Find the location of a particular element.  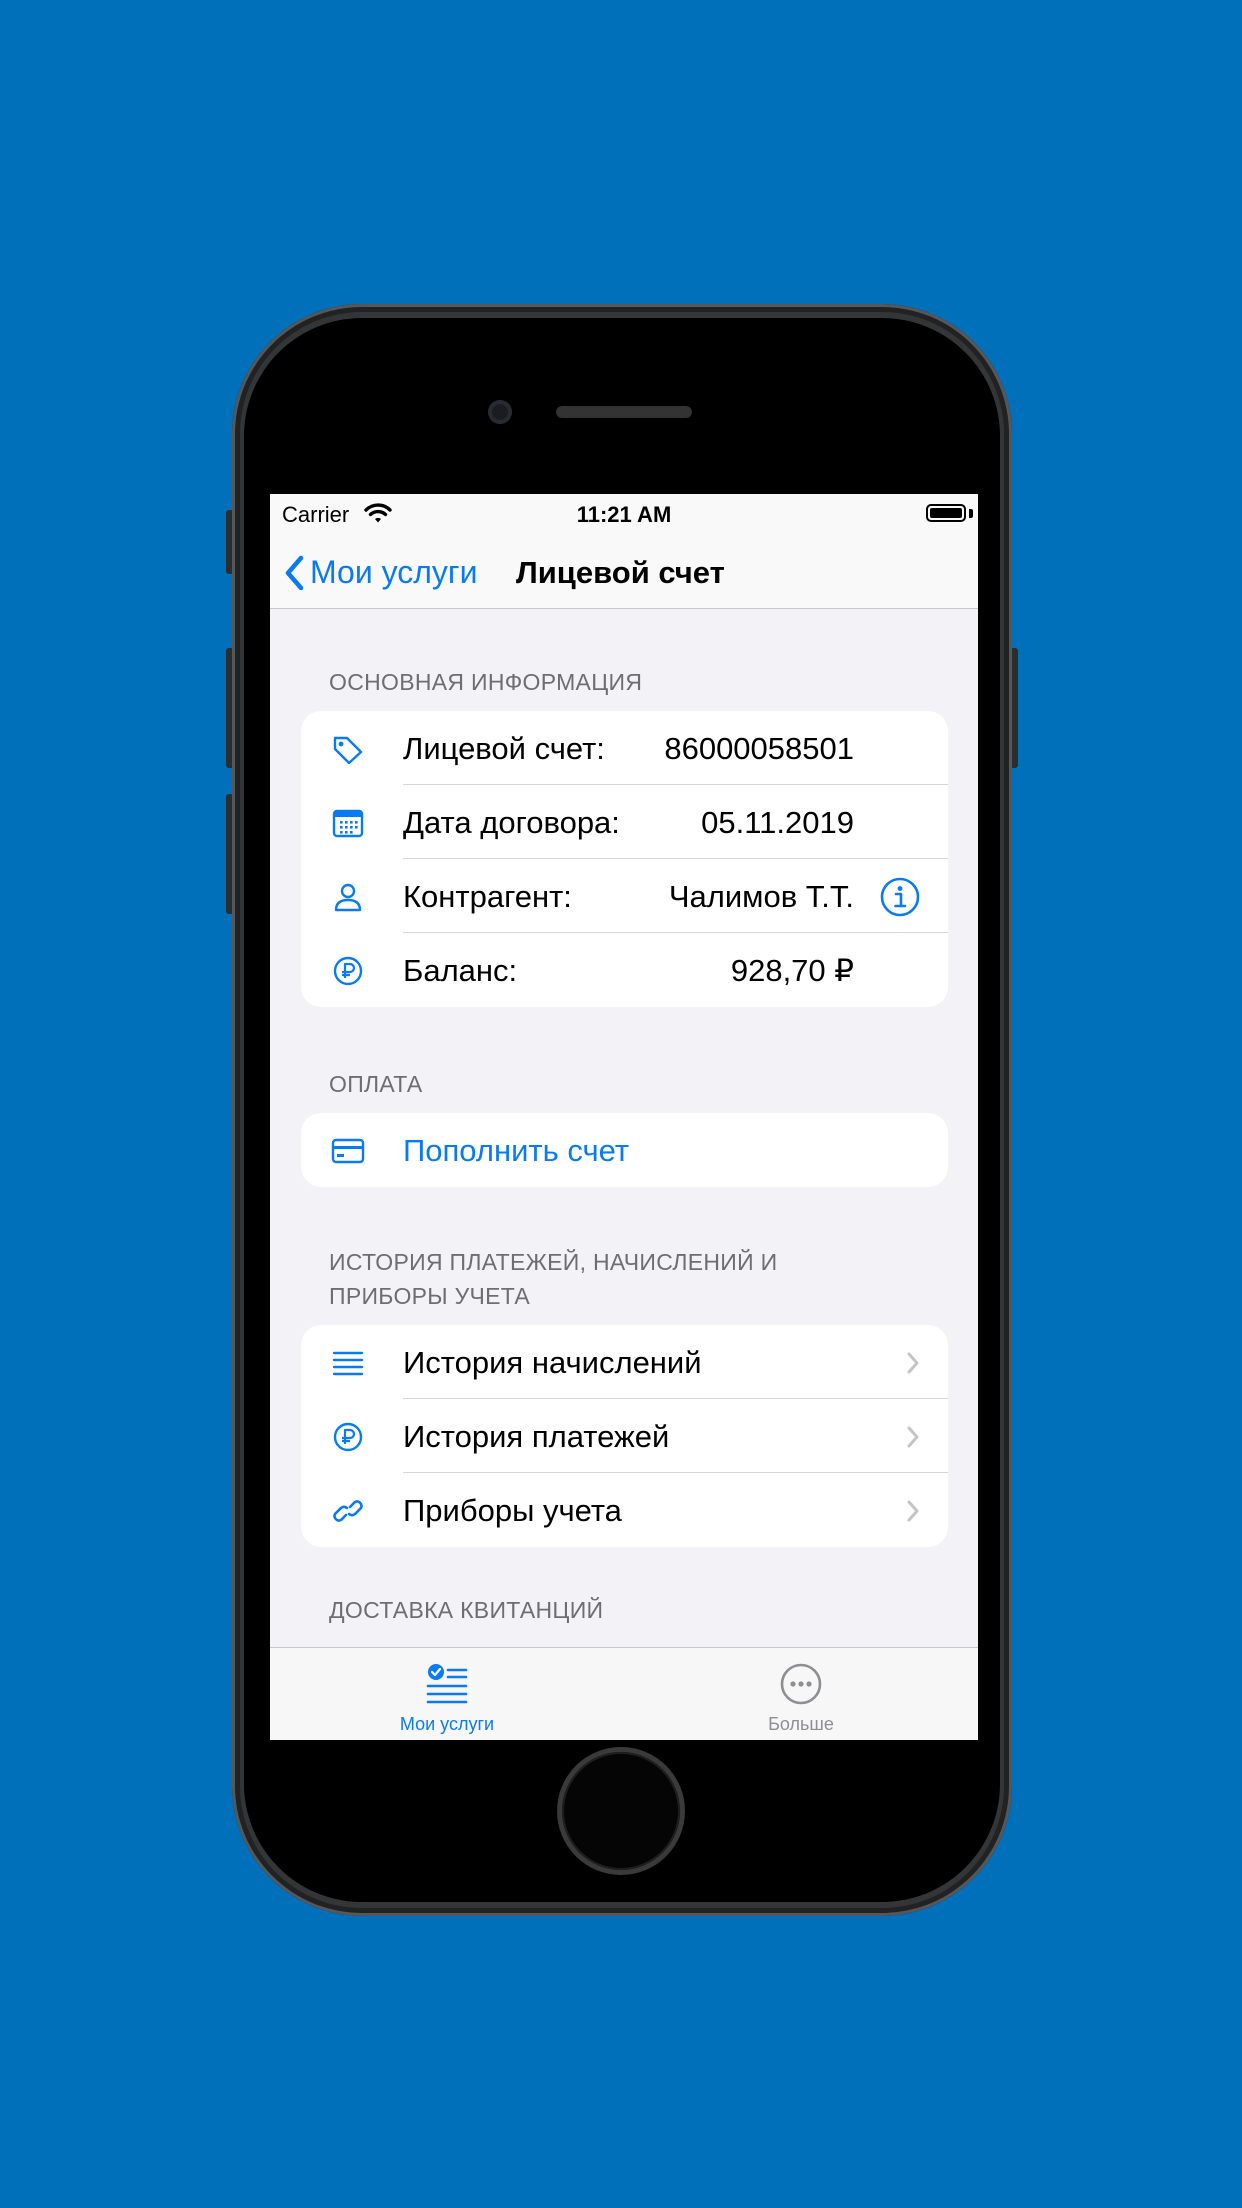

counterparty-label: Контрагент: is located at coordinates (487, 896).